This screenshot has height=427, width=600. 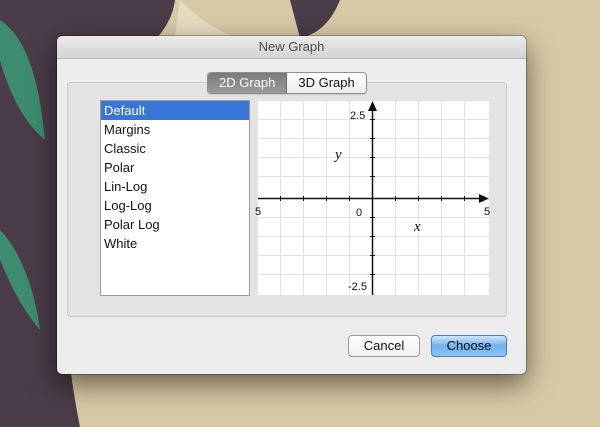 What do you see at coordinates (248, 83) in the screenshot?
I see `tab-2d-graph: 2D Graph` at bounding box center [248, 83].